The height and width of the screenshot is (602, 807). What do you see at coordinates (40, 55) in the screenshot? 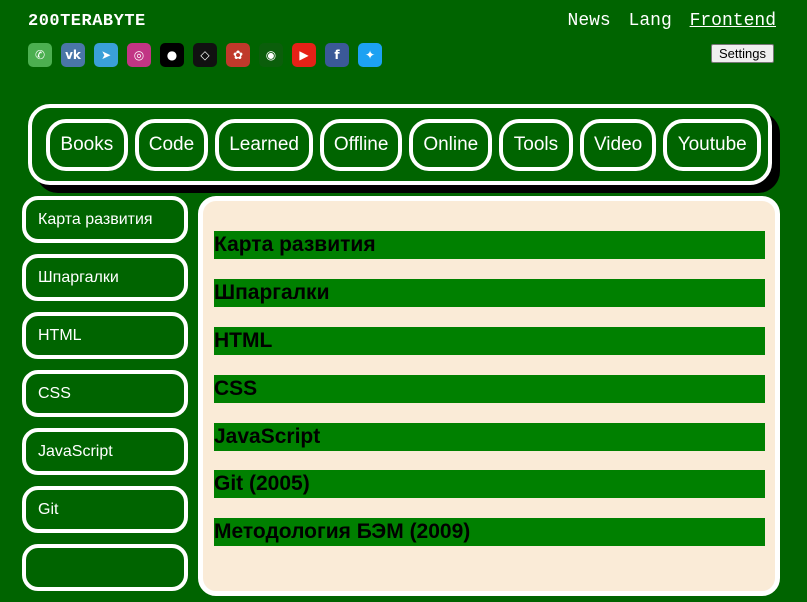
I see `whatsapp-icon: ✆` at bounding box center [40, 55].